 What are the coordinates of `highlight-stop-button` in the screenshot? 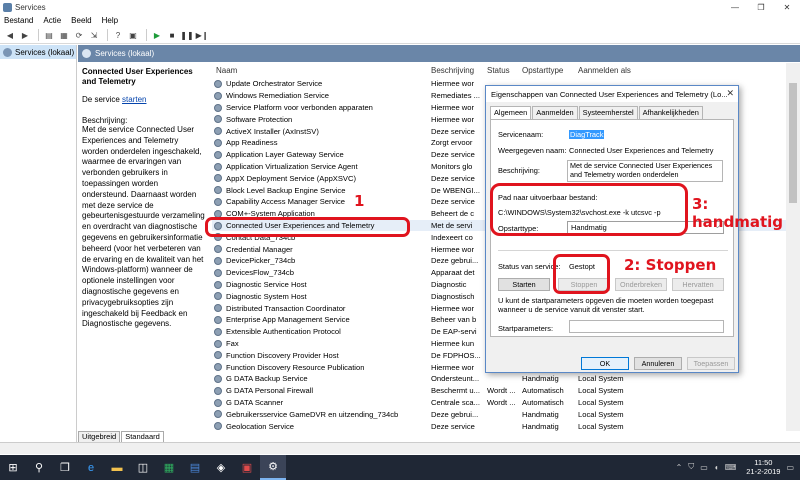 It's located at (581, 274).